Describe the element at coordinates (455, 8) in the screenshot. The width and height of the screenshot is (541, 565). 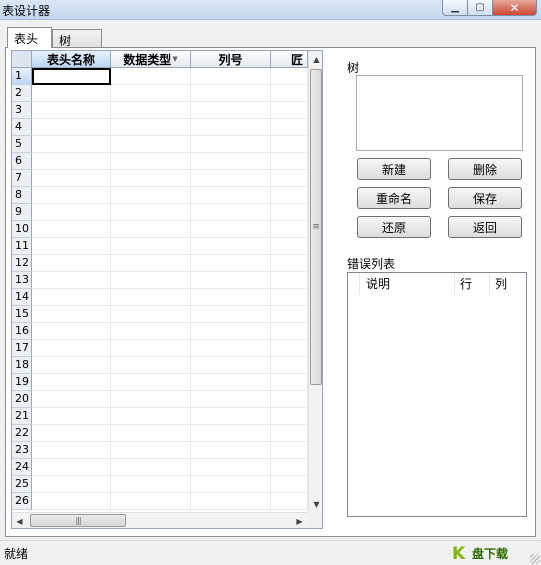
I see `minimize-button: ▁` at that location.